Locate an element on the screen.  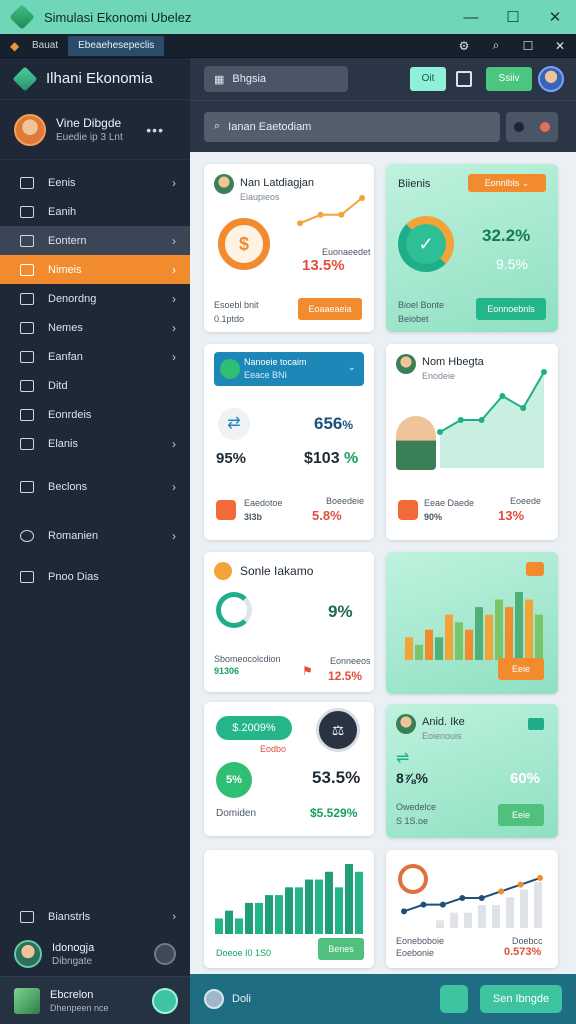
sidebar-item-pnoo: Pnoo Dias is located at coordinates (95, 576).